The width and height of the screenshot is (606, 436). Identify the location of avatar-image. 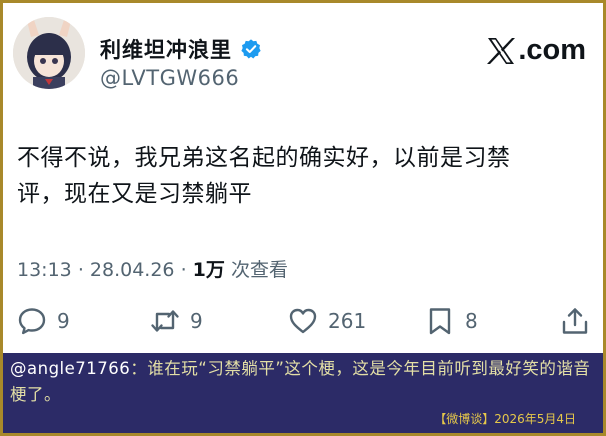
(49, 53).